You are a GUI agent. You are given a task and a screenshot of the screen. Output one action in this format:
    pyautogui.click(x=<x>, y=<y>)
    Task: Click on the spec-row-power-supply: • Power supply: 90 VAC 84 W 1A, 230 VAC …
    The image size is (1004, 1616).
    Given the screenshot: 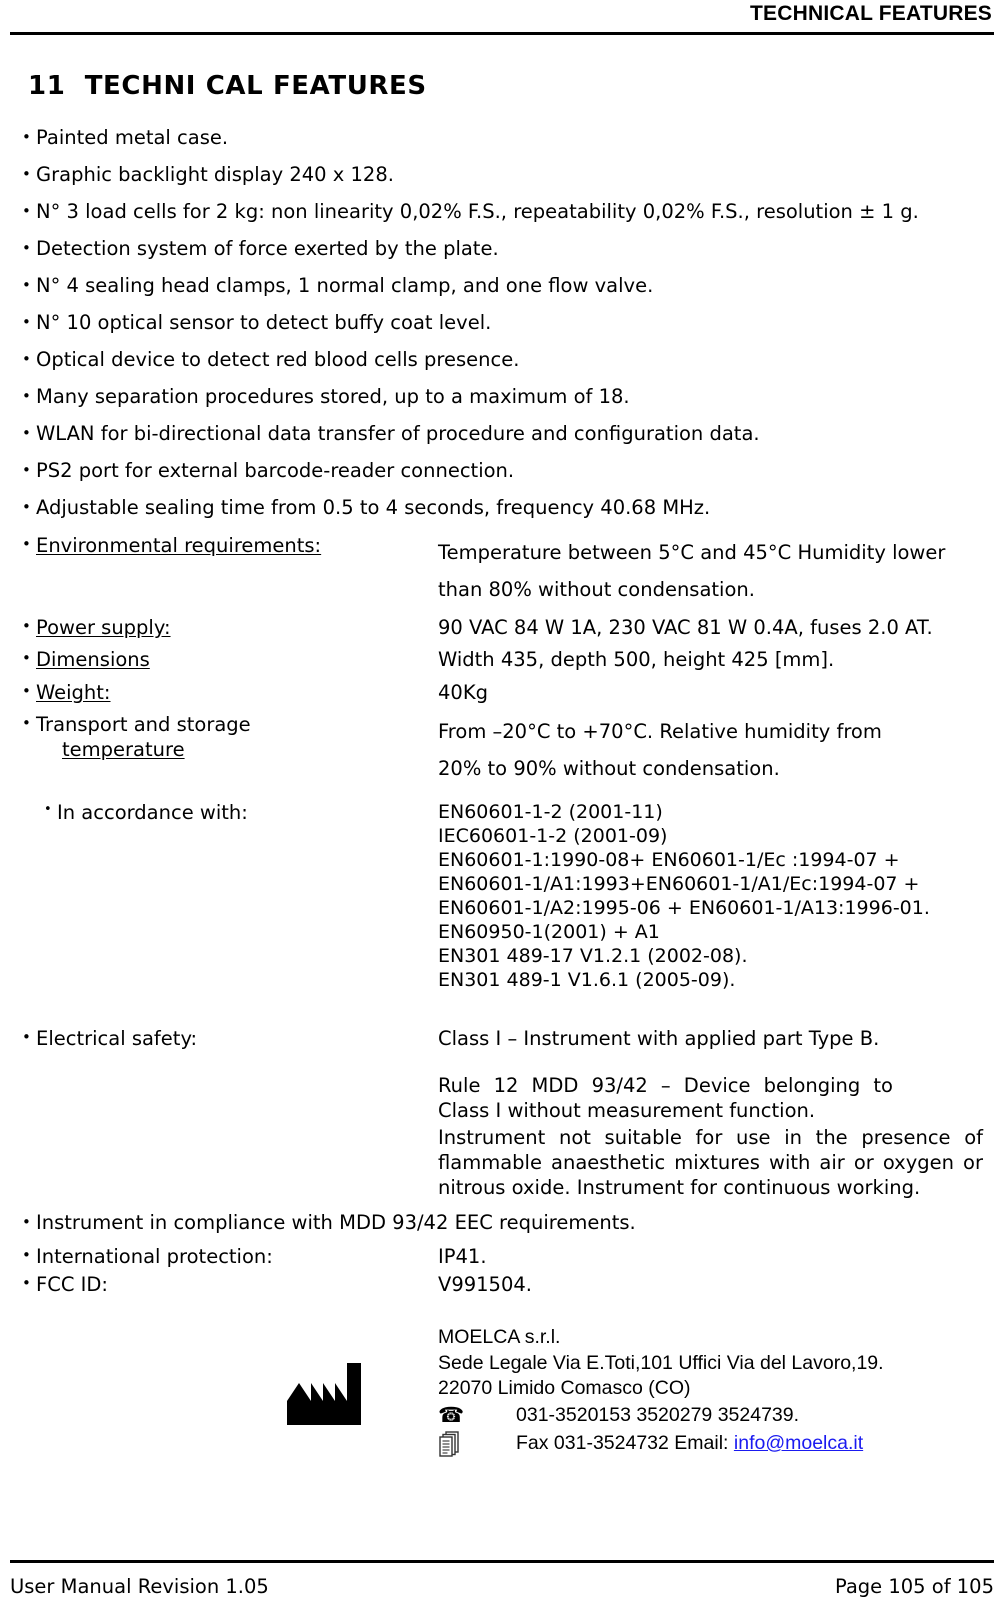 What is the action you would take?
    pyautogui.click(x=508, y=624)
    